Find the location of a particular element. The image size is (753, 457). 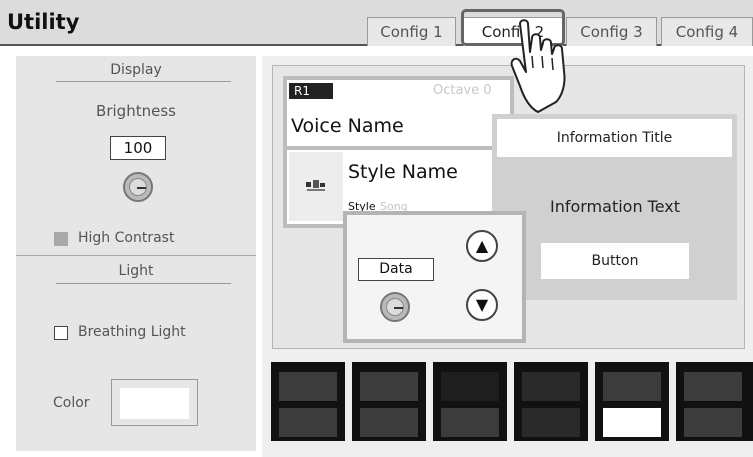

color-swatch is located at coordinates (154, 403).